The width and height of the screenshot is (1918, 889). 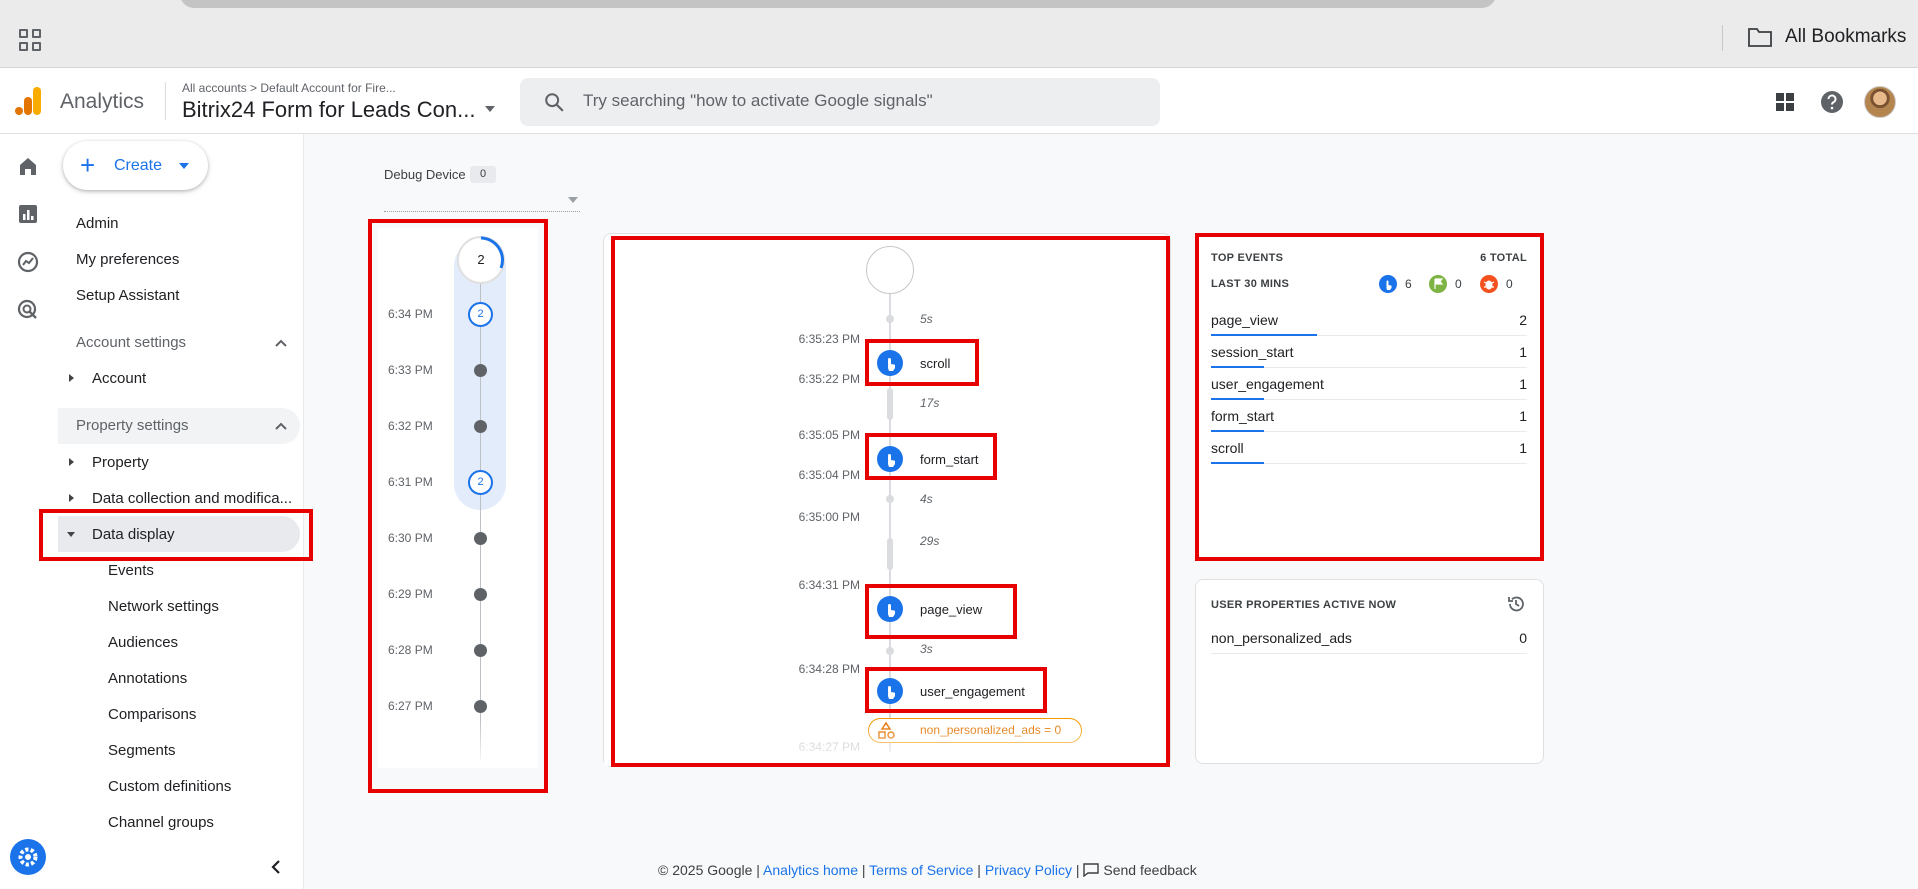 I want to click on nav-item-my-preferences: My preferences, so click(x=127, y=259).